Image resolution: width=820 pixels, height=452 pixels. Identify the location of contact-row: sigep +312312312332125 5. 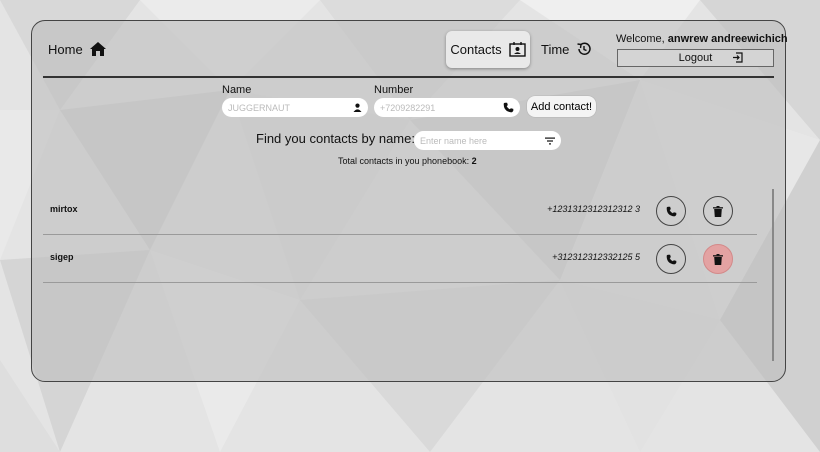
(400, 259).